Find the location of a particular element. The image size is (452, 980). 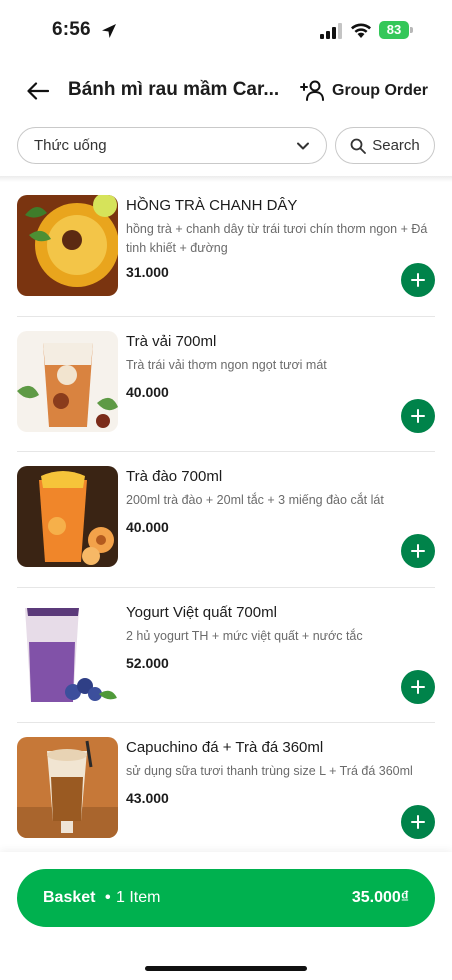

basket-total: 35.000₫ is located at coordinates (380, 897).